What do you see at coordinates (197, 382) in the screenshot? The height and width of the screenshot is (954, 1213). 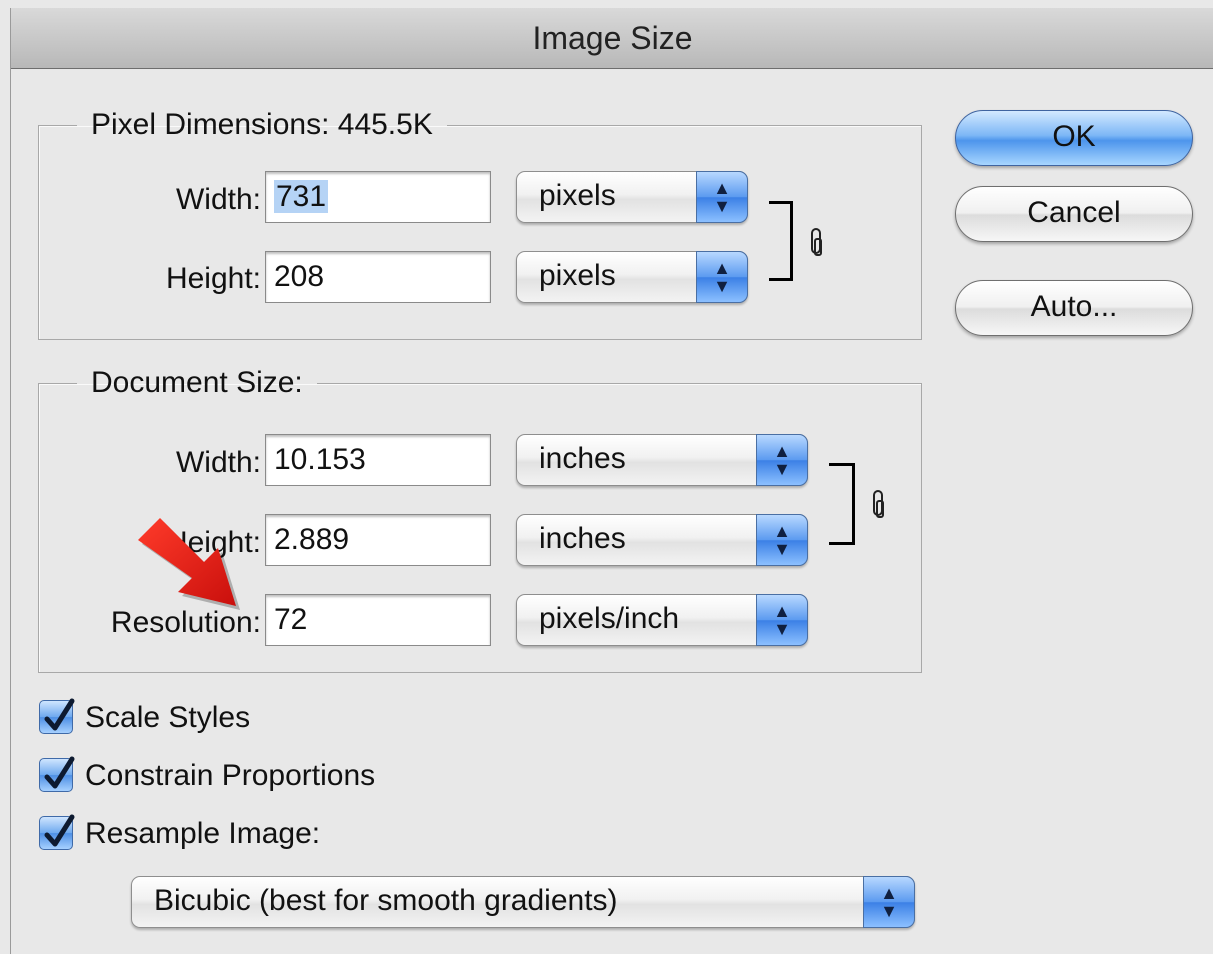 I see `document-size-legend: Document Size:` at bounding box center [197, 382].